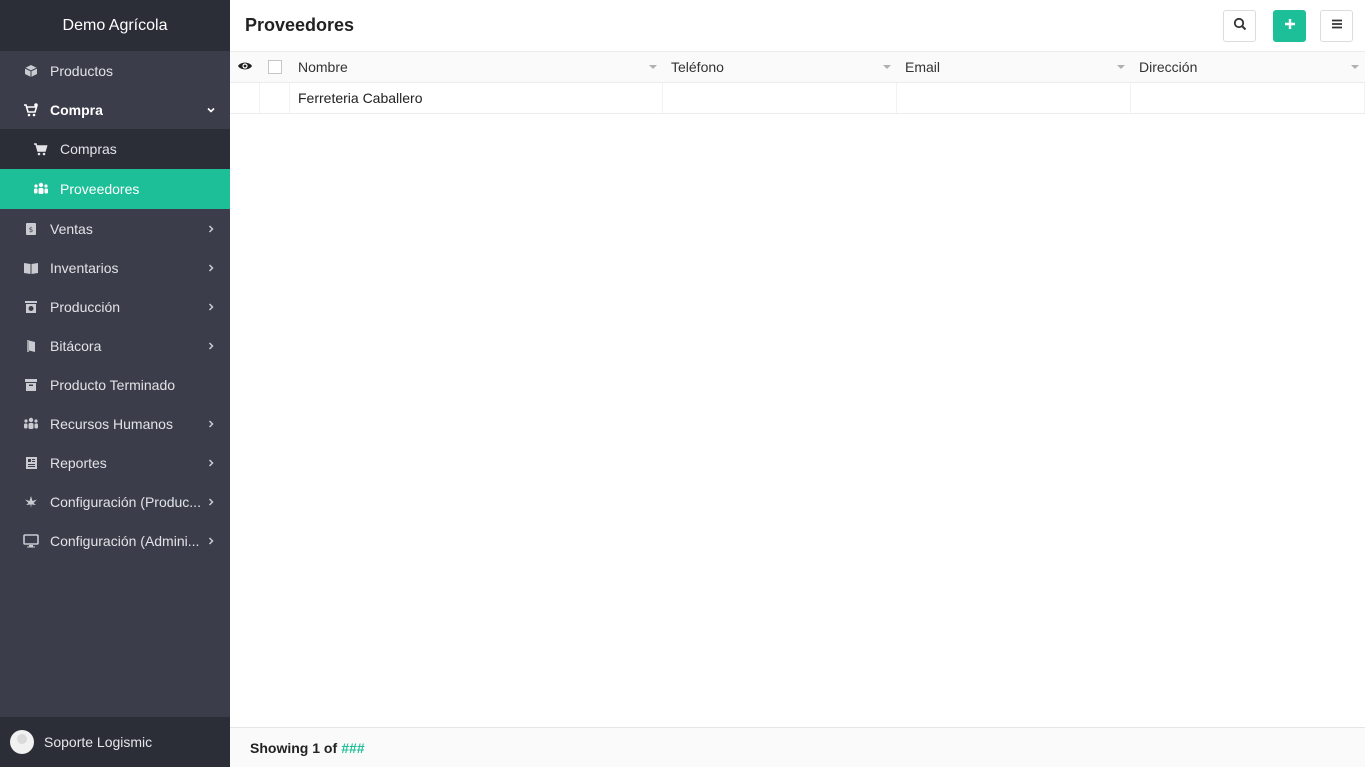 The height and width of the screenshot is (767, 1365). What do you see at coordinates (31, 268) in the screenshot?
I see `book-icon` at bounding box center [31, 268].